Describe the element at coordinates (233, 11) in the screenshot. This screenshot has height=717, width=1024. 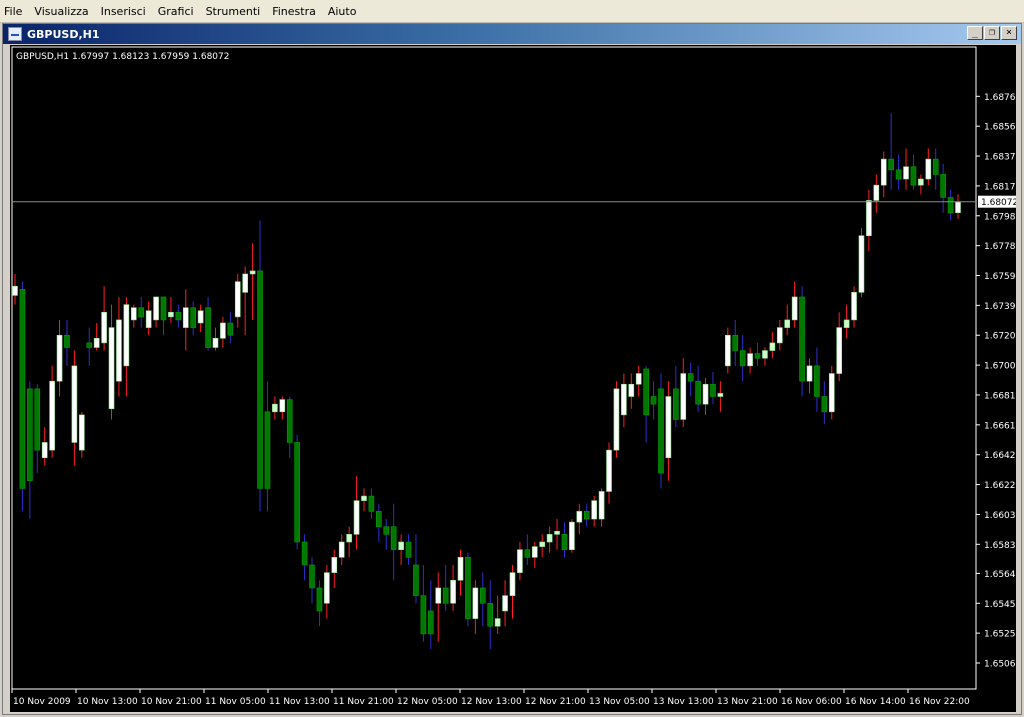
I see `menu-item-strumenti: Strumenti` at that location.